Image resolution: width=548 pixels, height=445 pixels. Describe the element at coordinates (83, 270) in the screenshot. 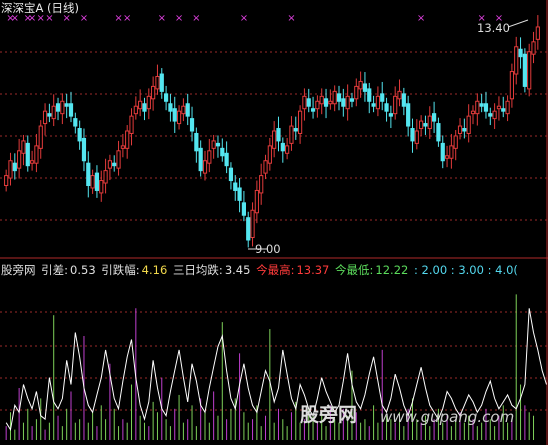

I see `yincha-value: 0.53` at that location.